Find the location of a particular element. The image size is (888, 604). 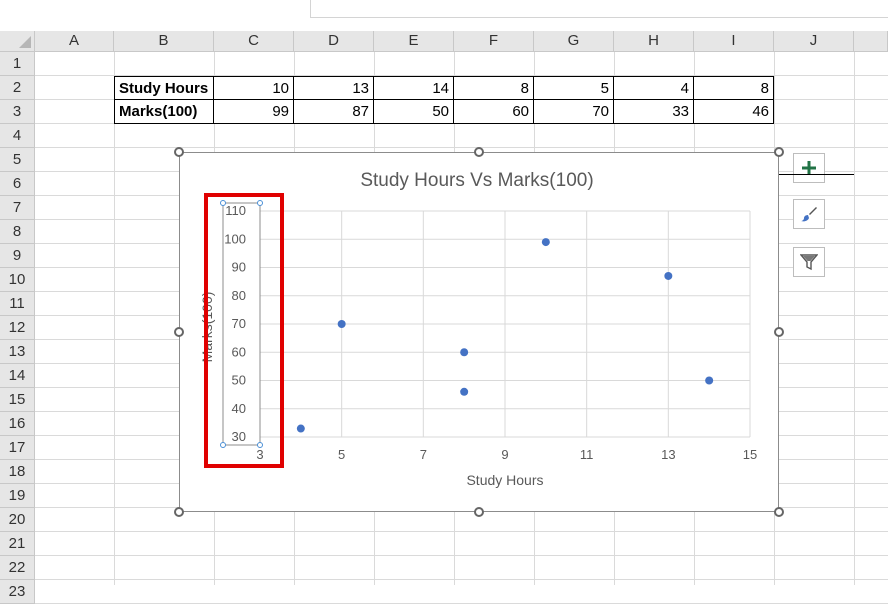

row-header-17: 17 is located at coordinates (17, 448).